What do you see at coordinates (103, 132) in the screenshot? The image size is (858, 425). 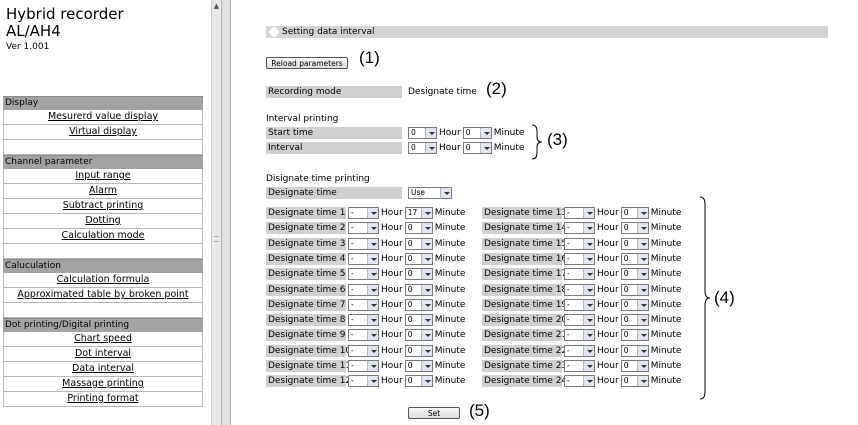 I see `menu-item-link: Virtual display` at bounding box center [103, 132].